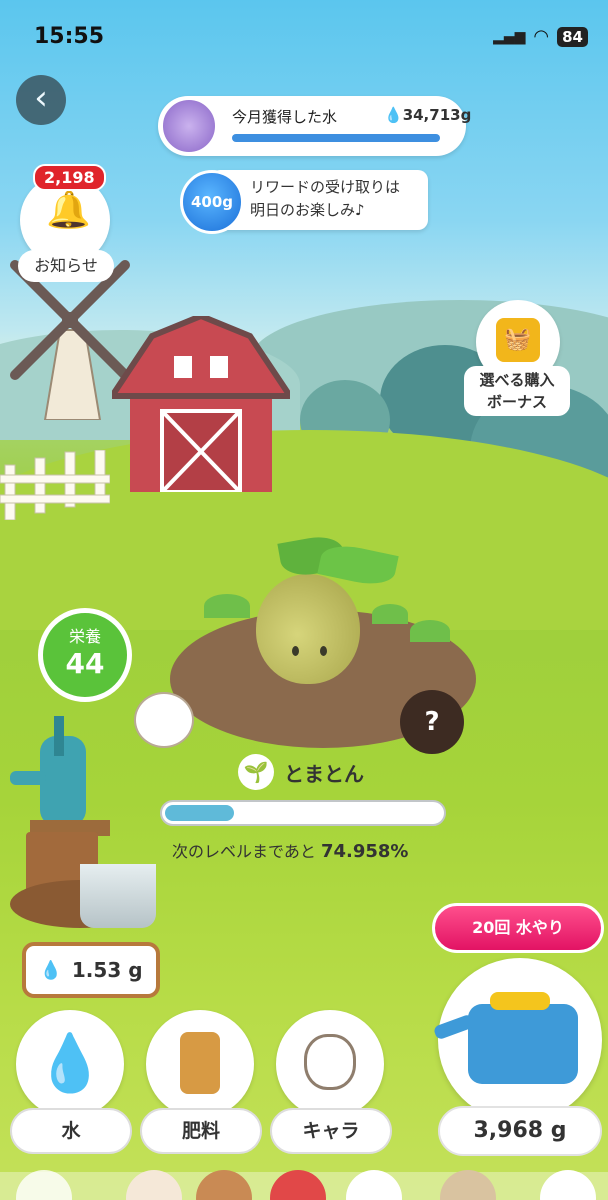 The height and width of the screenshot is (1200, 608). I want to click on hamster-character-icon, so click(330, 1062).